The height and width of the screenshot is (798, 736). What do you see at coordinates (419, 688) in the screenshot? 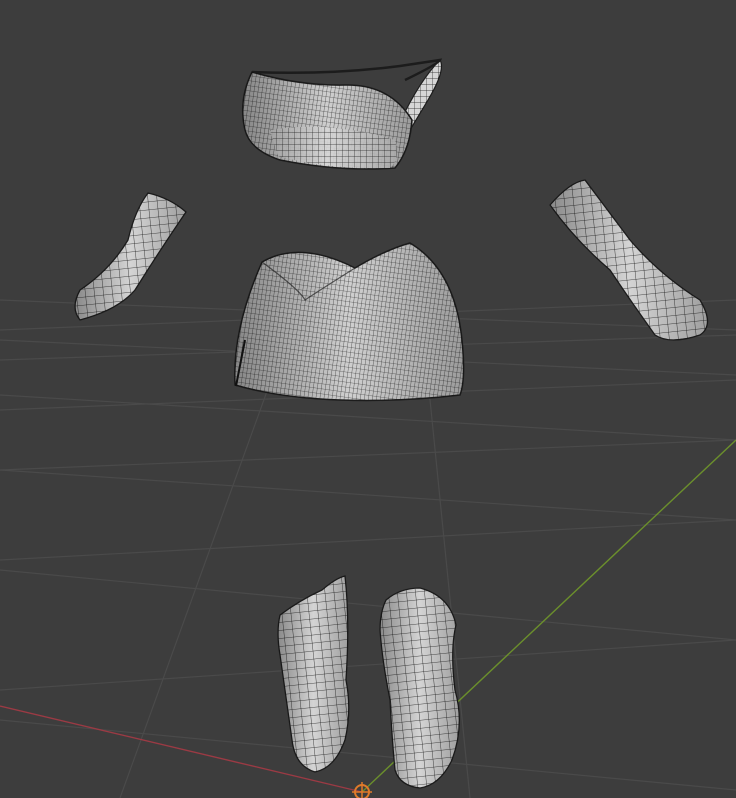
I see `mesh-right-boot` at bounding box center [419, 688].